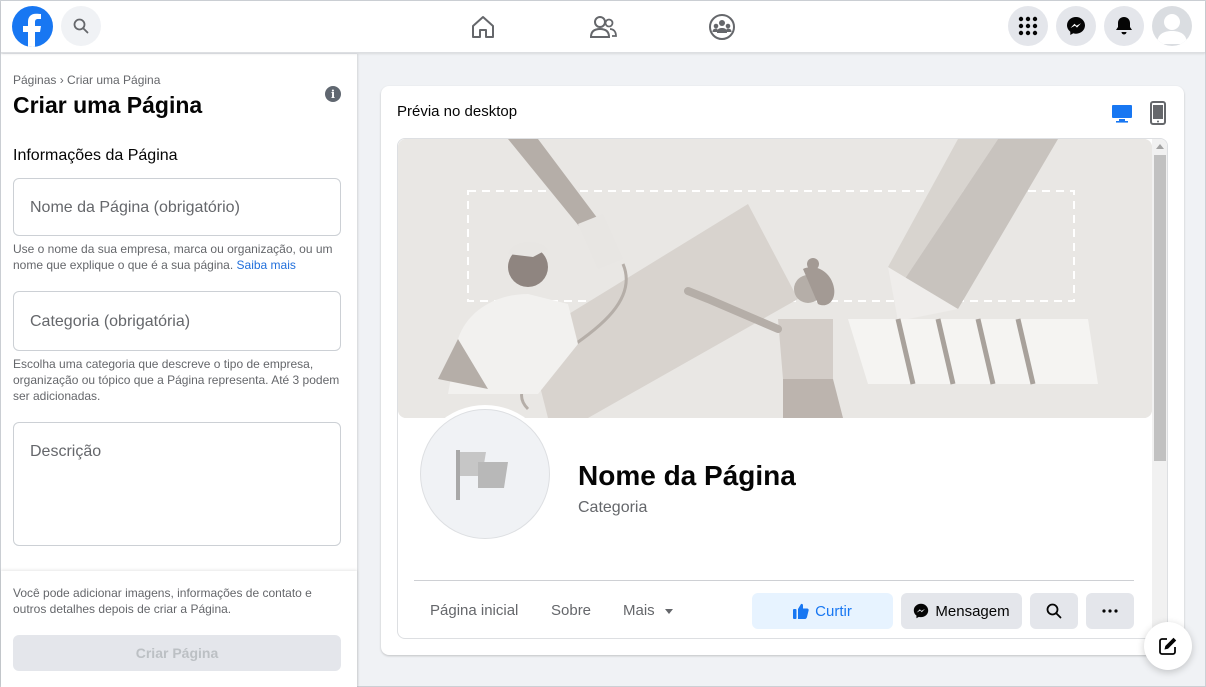 The image size is (1206, 687). I want to click on page-name-placeholder: Nome da Página (obrigatório), so click(135, 207).